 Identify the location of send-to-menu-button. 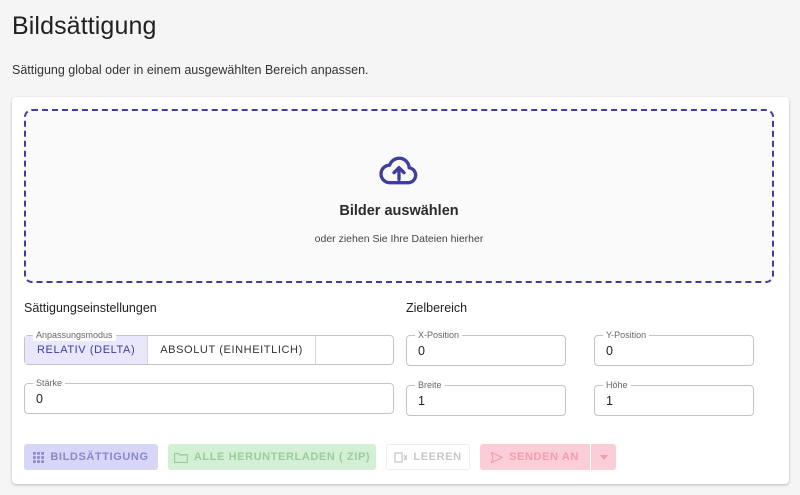
(603, 457).